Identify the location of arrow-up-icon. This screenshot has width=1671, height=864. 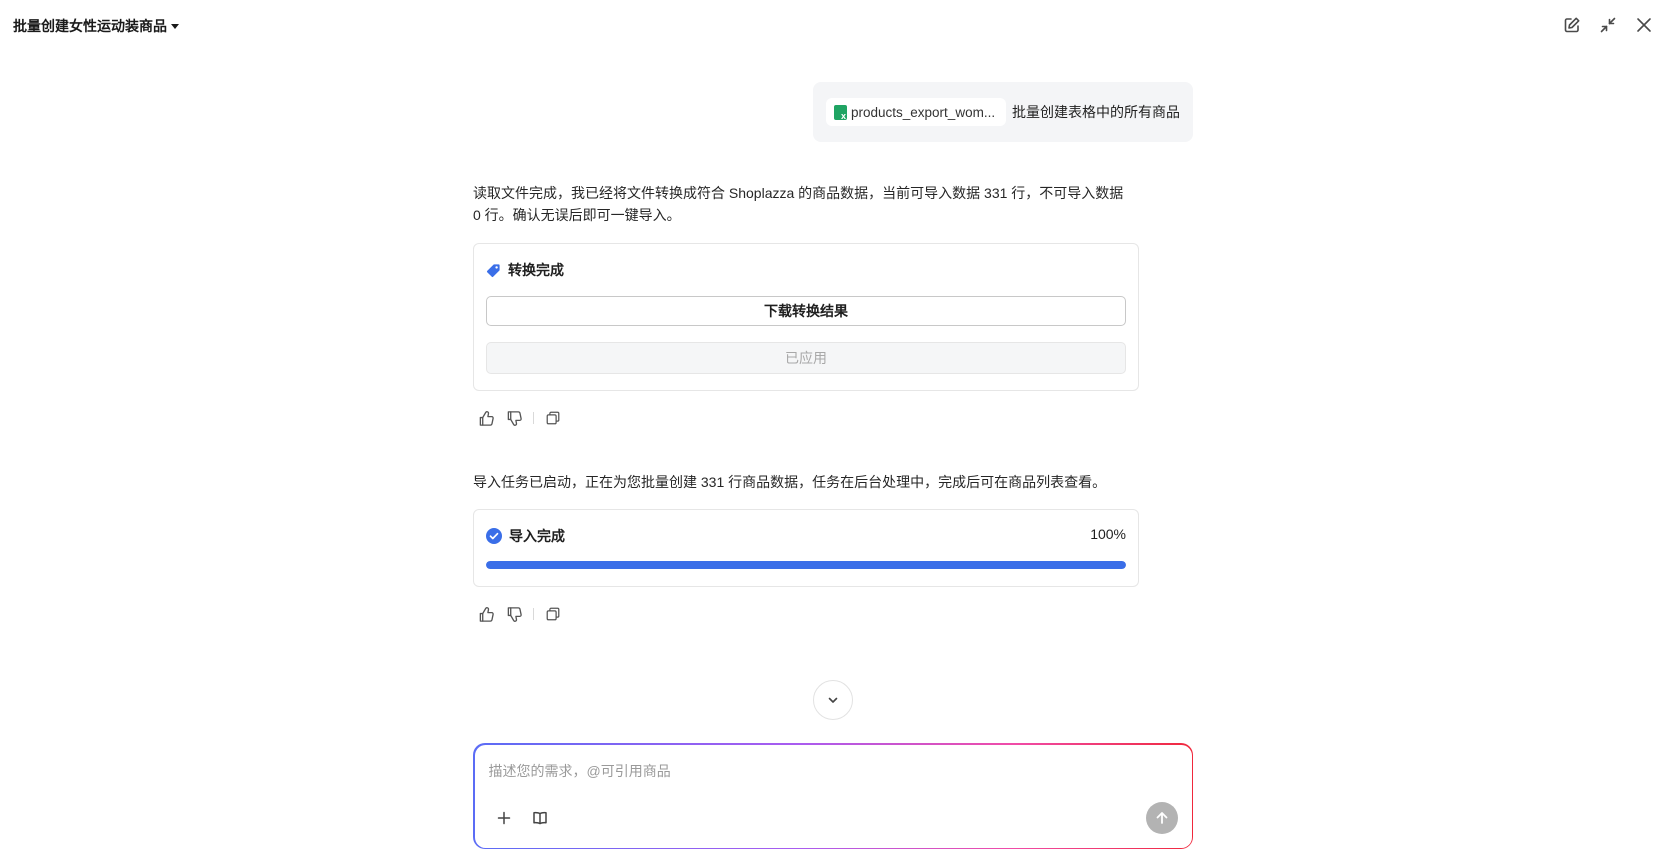
(1161, 817).